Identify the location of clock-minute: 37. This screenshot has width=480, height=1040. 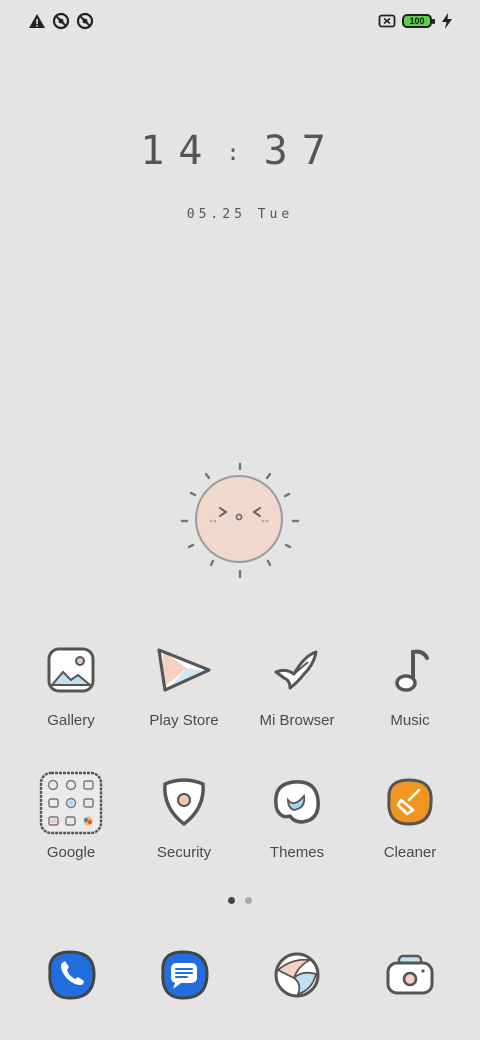
(301, 151).